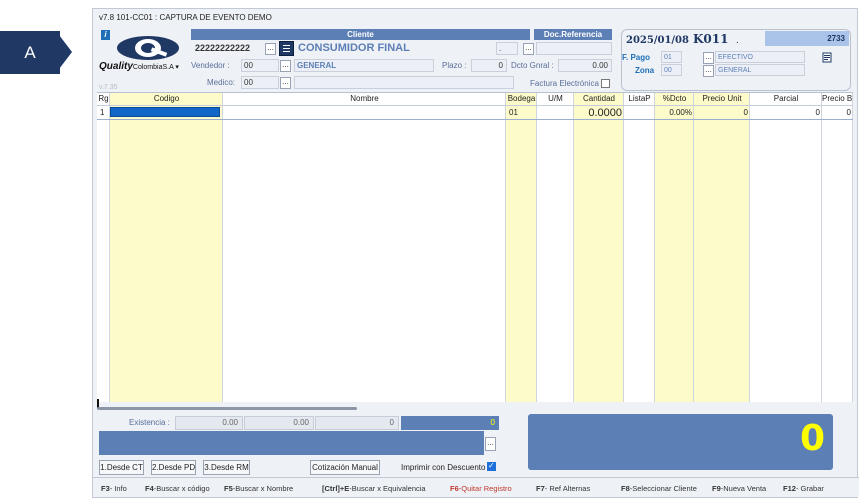 This screenshot has height=504, width=862. What do you see at coordinates (605, 83) in the screenshot?
I see `factura-electronica-checkbox` at bounding box center [605, 83].